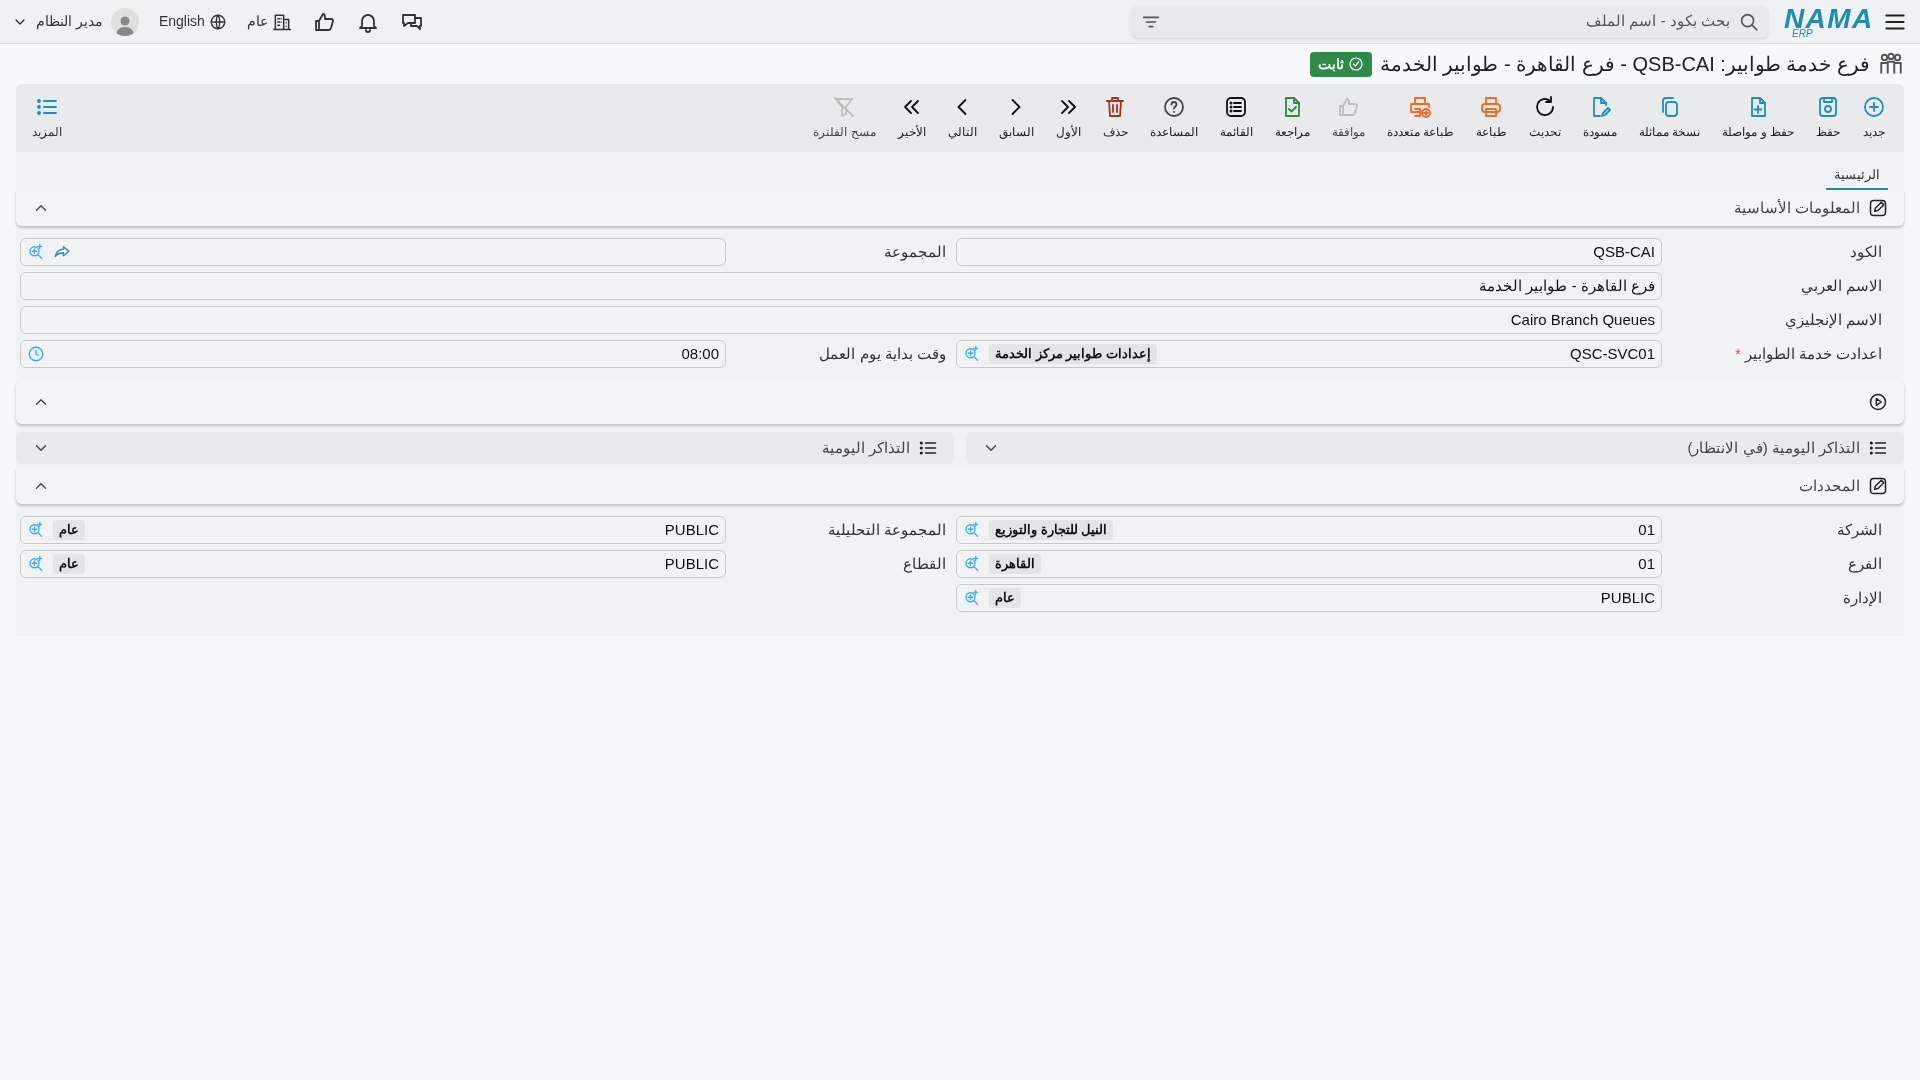 The height and width of the screenshot is (1080, 1920). Describe the element at coordinates (841, 286) in the screenshot. I see `input-field: فرع القاهرة - طوابير الخدمة` at that location.